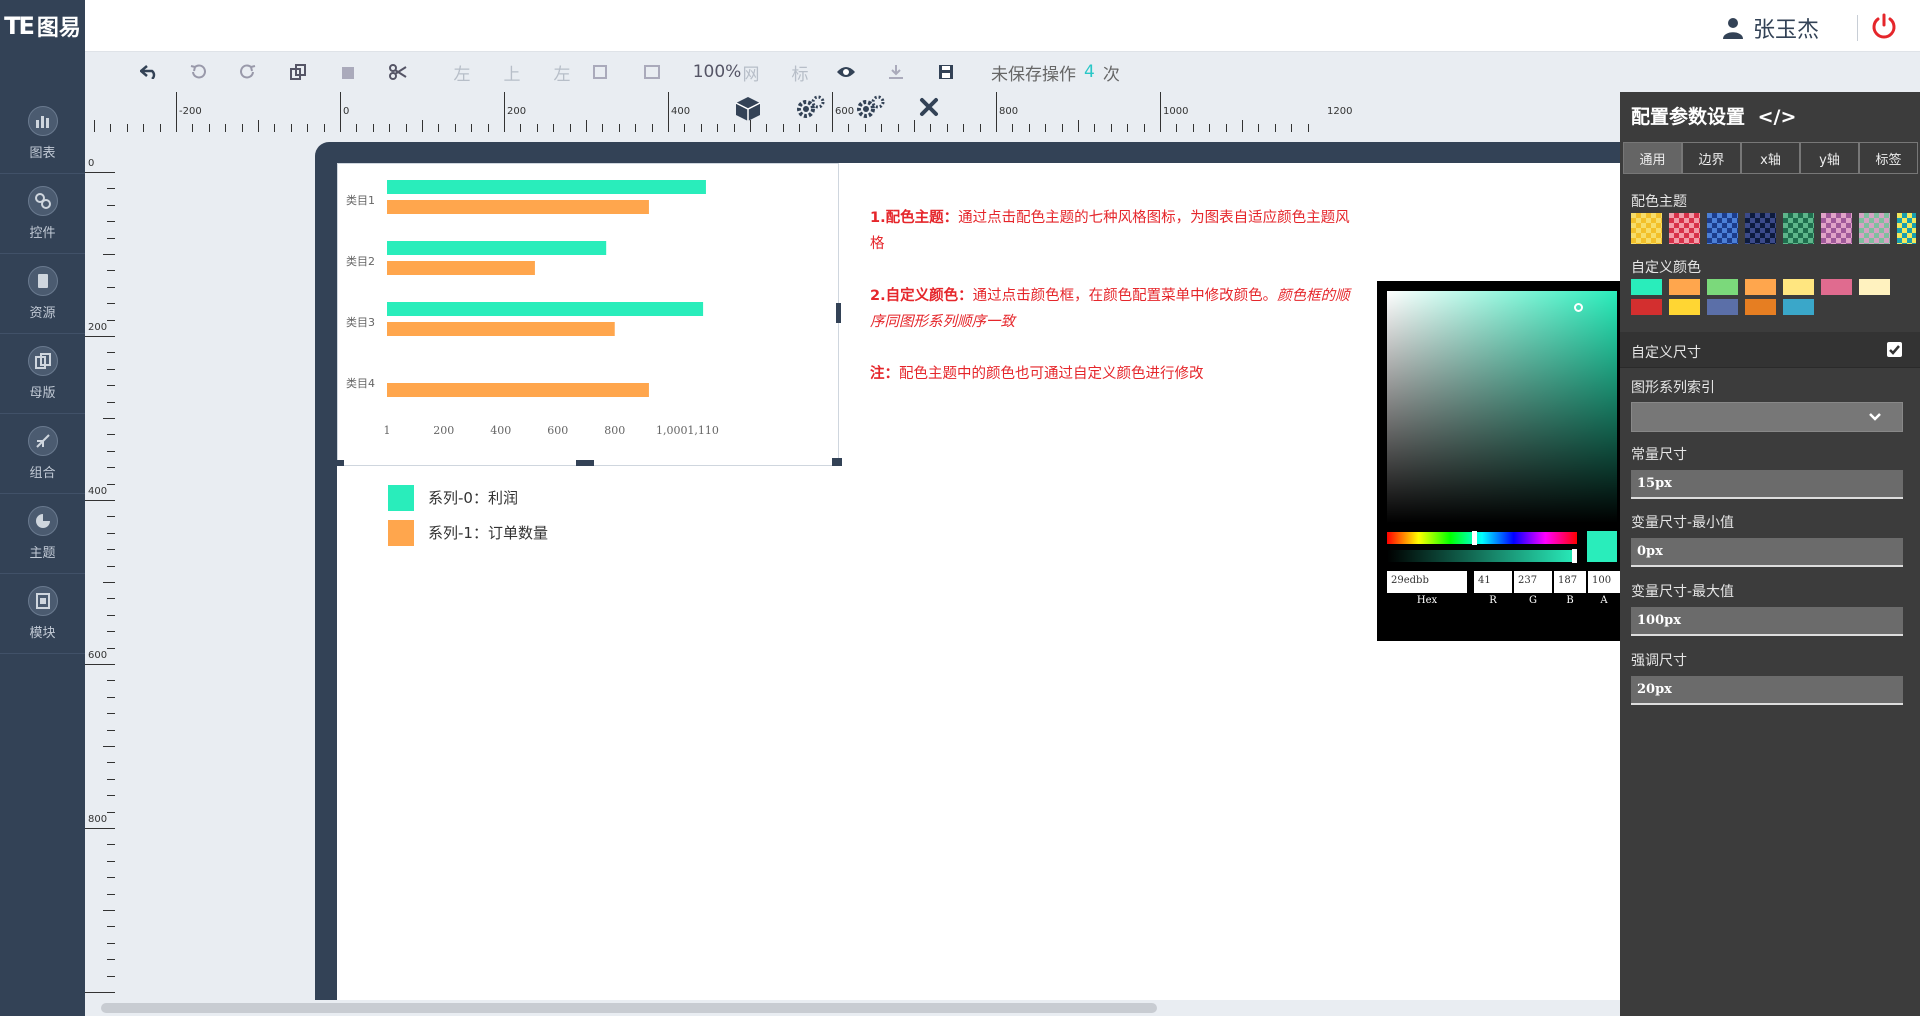 Image resolution: width=1920 pixels, height=1016 pixels. What do you see at coordinates (1829, 158) in the screenshot?
I see `tab-y-axis: y轴` at bounding box center [1829, 158].